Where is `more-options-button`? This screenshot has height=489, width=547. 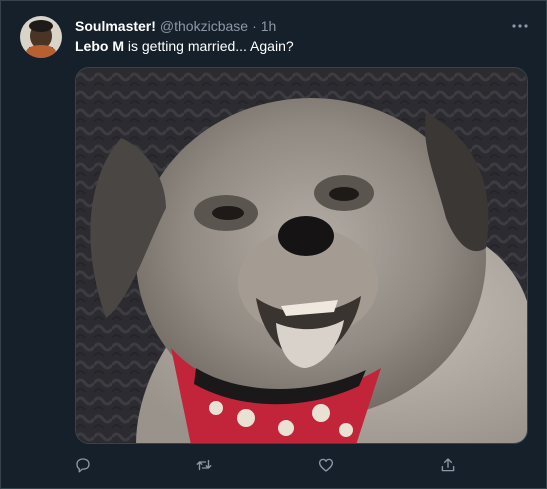
more-options-button is located at coordinates (520, 26).